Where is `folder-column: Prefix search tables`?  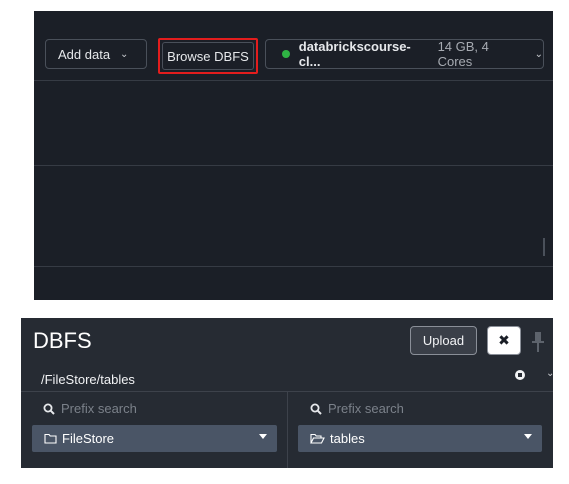
folder-column: Prefix search tables is located at coordinates (420, 430).